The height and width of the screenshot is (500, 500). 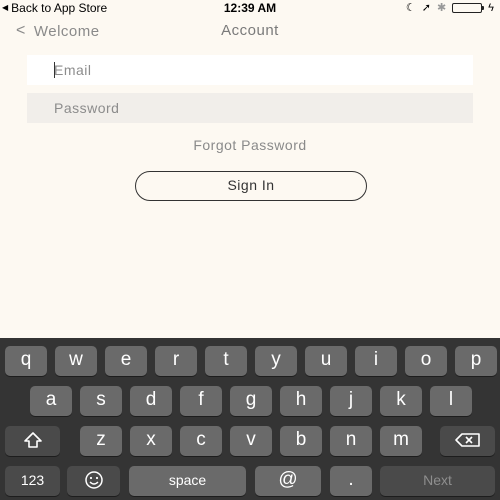 I want to click on next-key: Next, so click(x=437, y=481).